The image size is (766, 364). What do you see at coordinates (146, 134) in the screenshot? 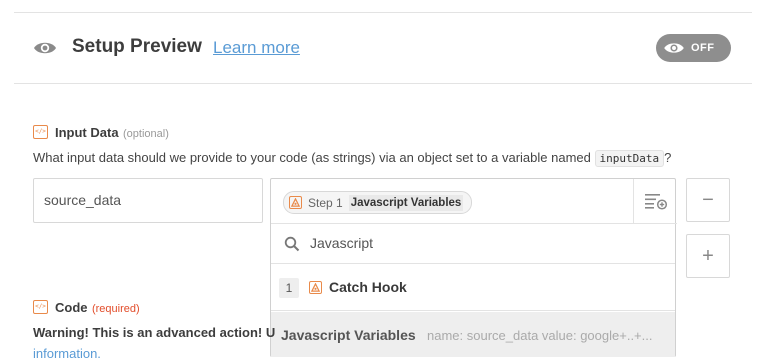
I see `optional-qualifier: (optional)` at bounding box center [146, 134].